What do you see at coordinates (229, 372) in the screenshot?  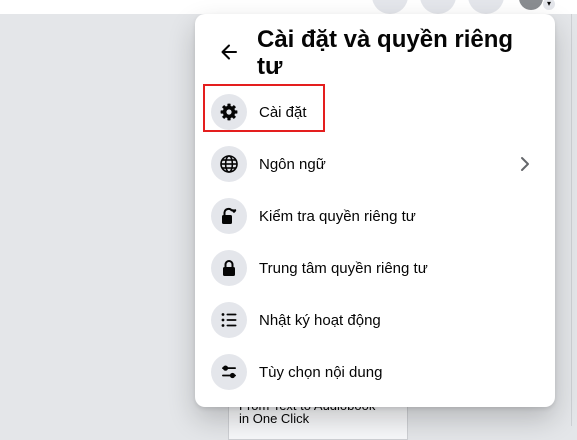 I see `sliders-icon` at bounding box center [229, 372].